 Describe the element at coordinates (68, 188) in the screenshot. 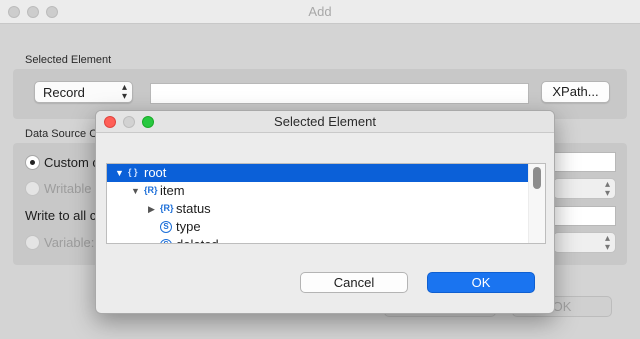

I see `writable-radio-label: Writable` at that location.